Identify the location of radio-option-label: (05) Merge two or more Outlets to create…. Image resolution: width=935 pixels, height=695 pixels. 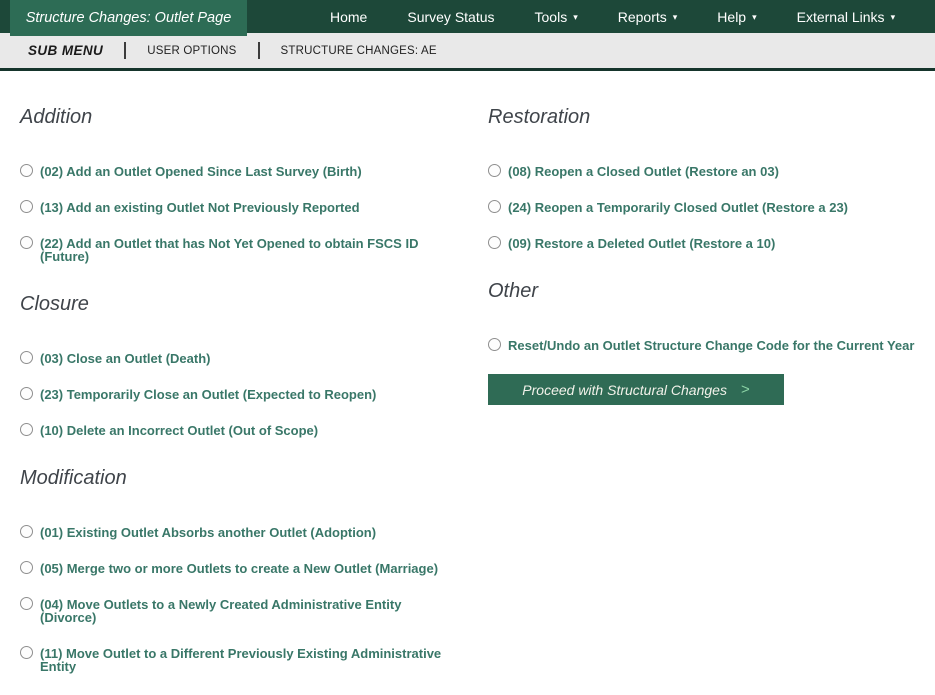
(239, 568).